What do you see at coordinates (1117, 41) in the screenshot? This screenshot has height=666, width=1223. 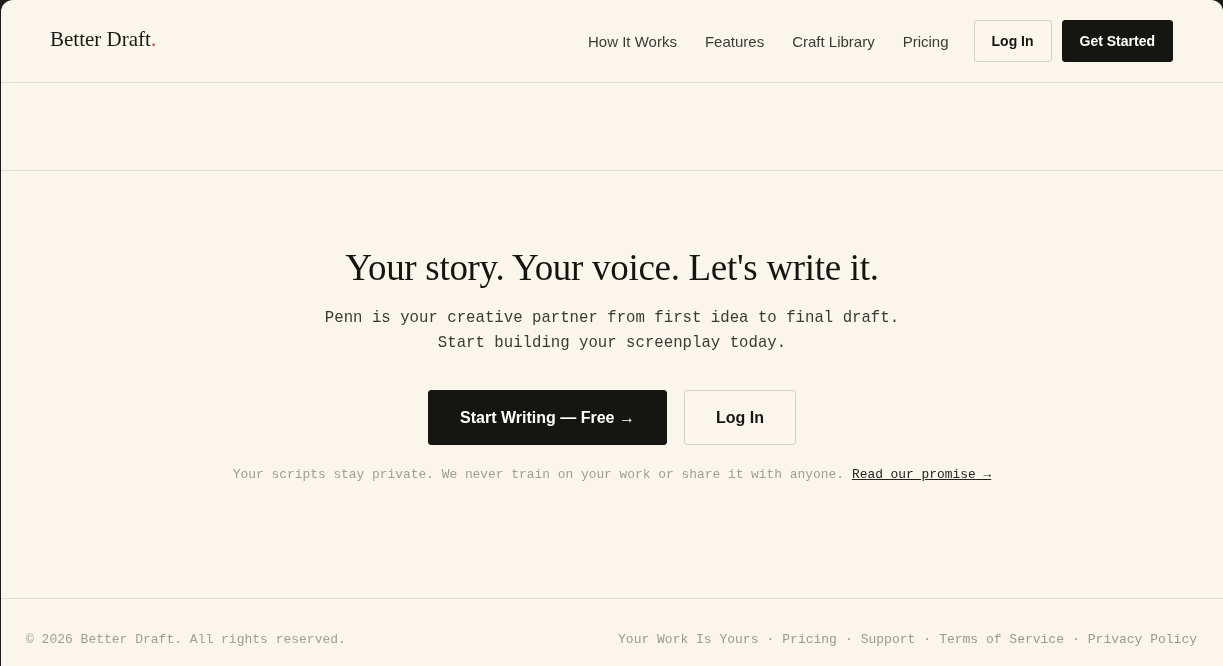 I see `get-started-button: Get Started` at bounding box center [1117, 41].